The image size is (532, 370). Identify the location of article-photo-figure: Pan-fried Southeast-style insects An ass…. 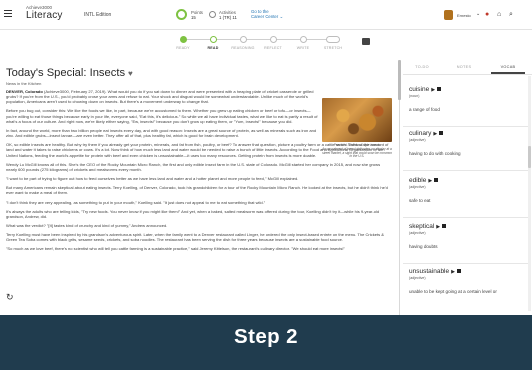
(357, 132).